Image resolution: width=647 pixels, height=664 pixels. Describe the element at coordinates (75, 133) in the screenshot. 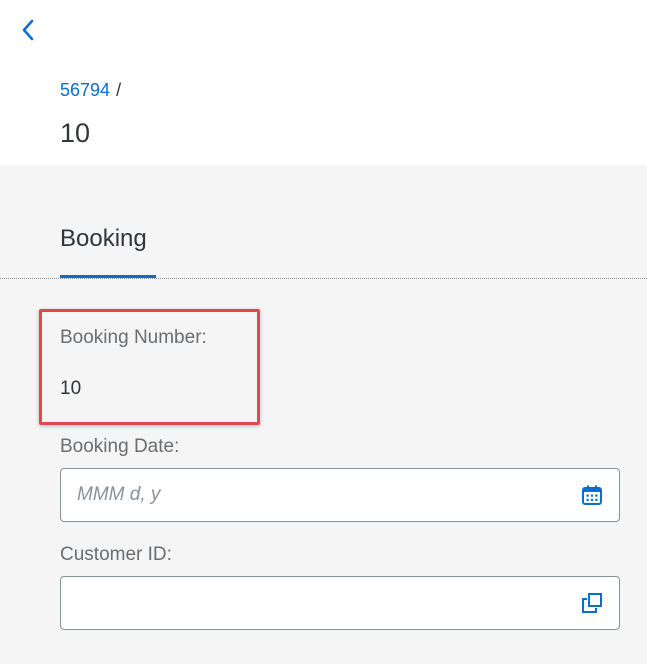

I see `page-title: 10` at that location.